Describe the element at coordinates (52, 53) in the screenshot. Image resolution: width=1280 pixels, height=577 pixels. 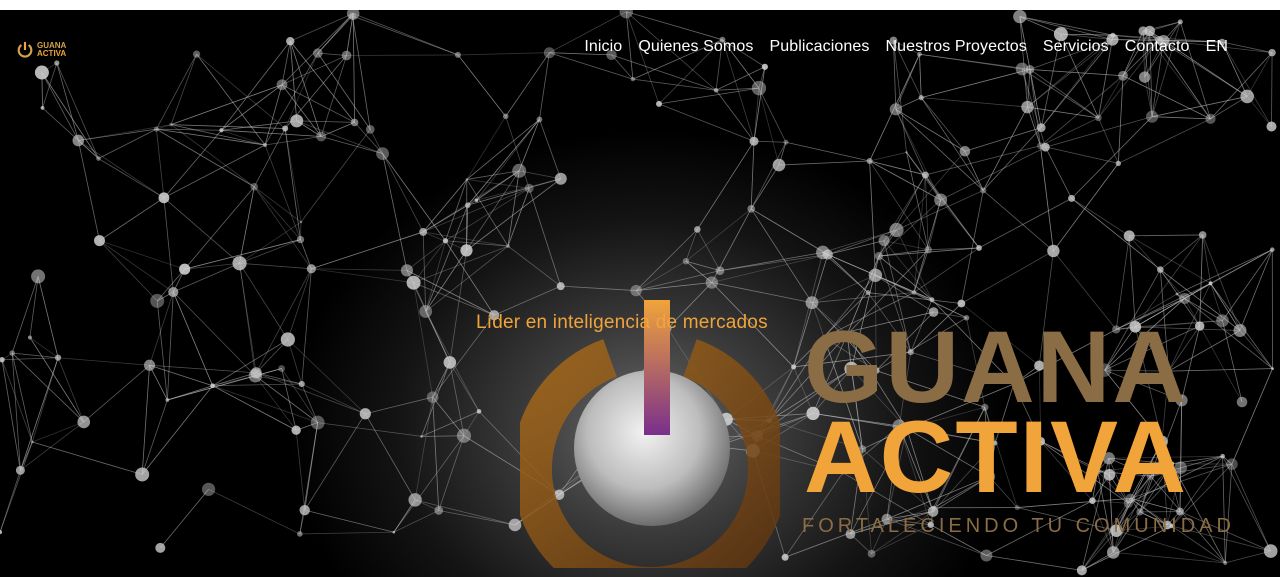
I see `logo-word-2: ACTIVA` at that location.